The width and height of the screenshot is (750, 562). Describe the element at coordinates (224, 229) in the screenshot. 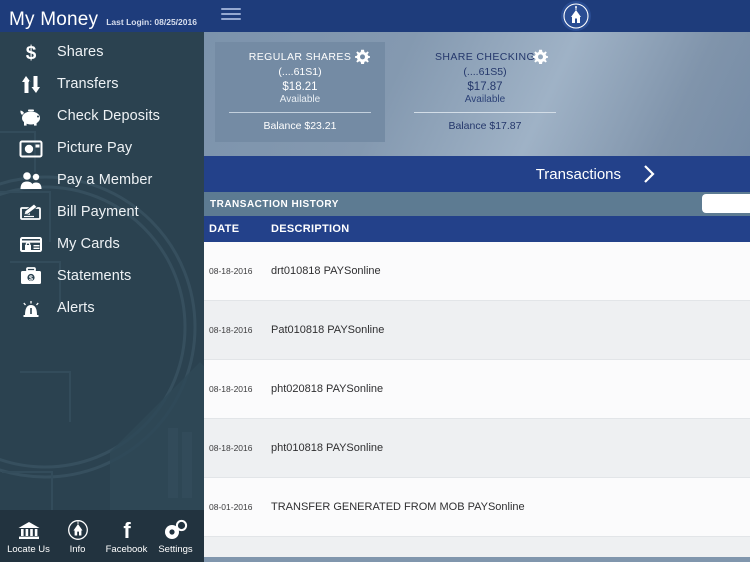

I see `column-header-date: DATE` at that location.